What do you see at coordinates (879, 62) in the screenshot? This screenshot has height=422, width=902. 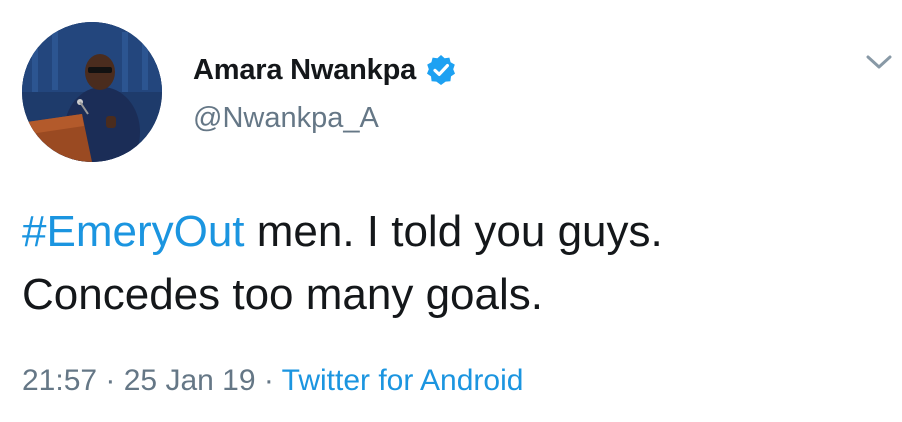 I see `chevron-down-icon` at bounding box center [879, 62].